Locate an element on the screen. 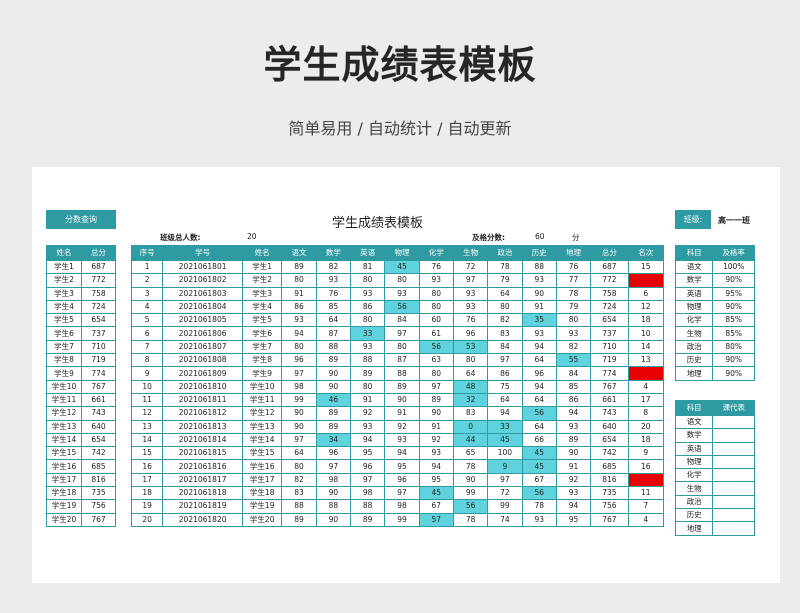 This screenshot has height=613, width=800. table-cell: 0 is located at coordinates (470, 426).